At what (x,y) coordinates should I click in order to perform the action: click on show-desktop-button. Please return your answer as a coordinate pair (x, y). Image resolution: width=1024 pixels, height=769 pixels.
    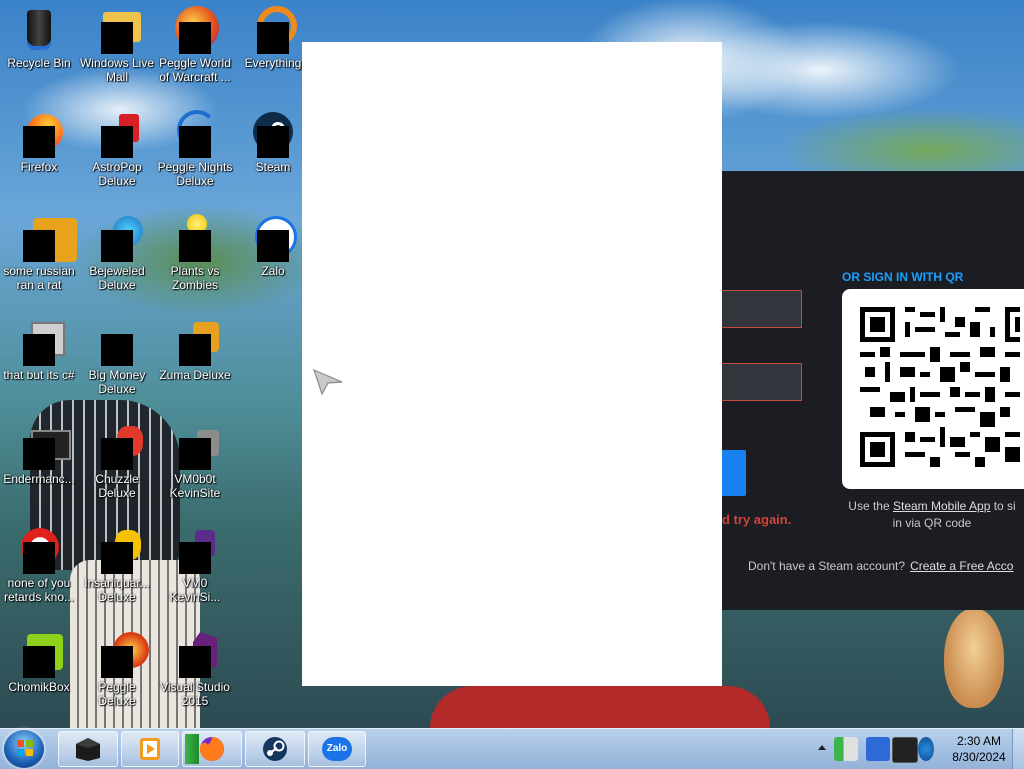
    Looking at the image, I should click on (1018, 749).